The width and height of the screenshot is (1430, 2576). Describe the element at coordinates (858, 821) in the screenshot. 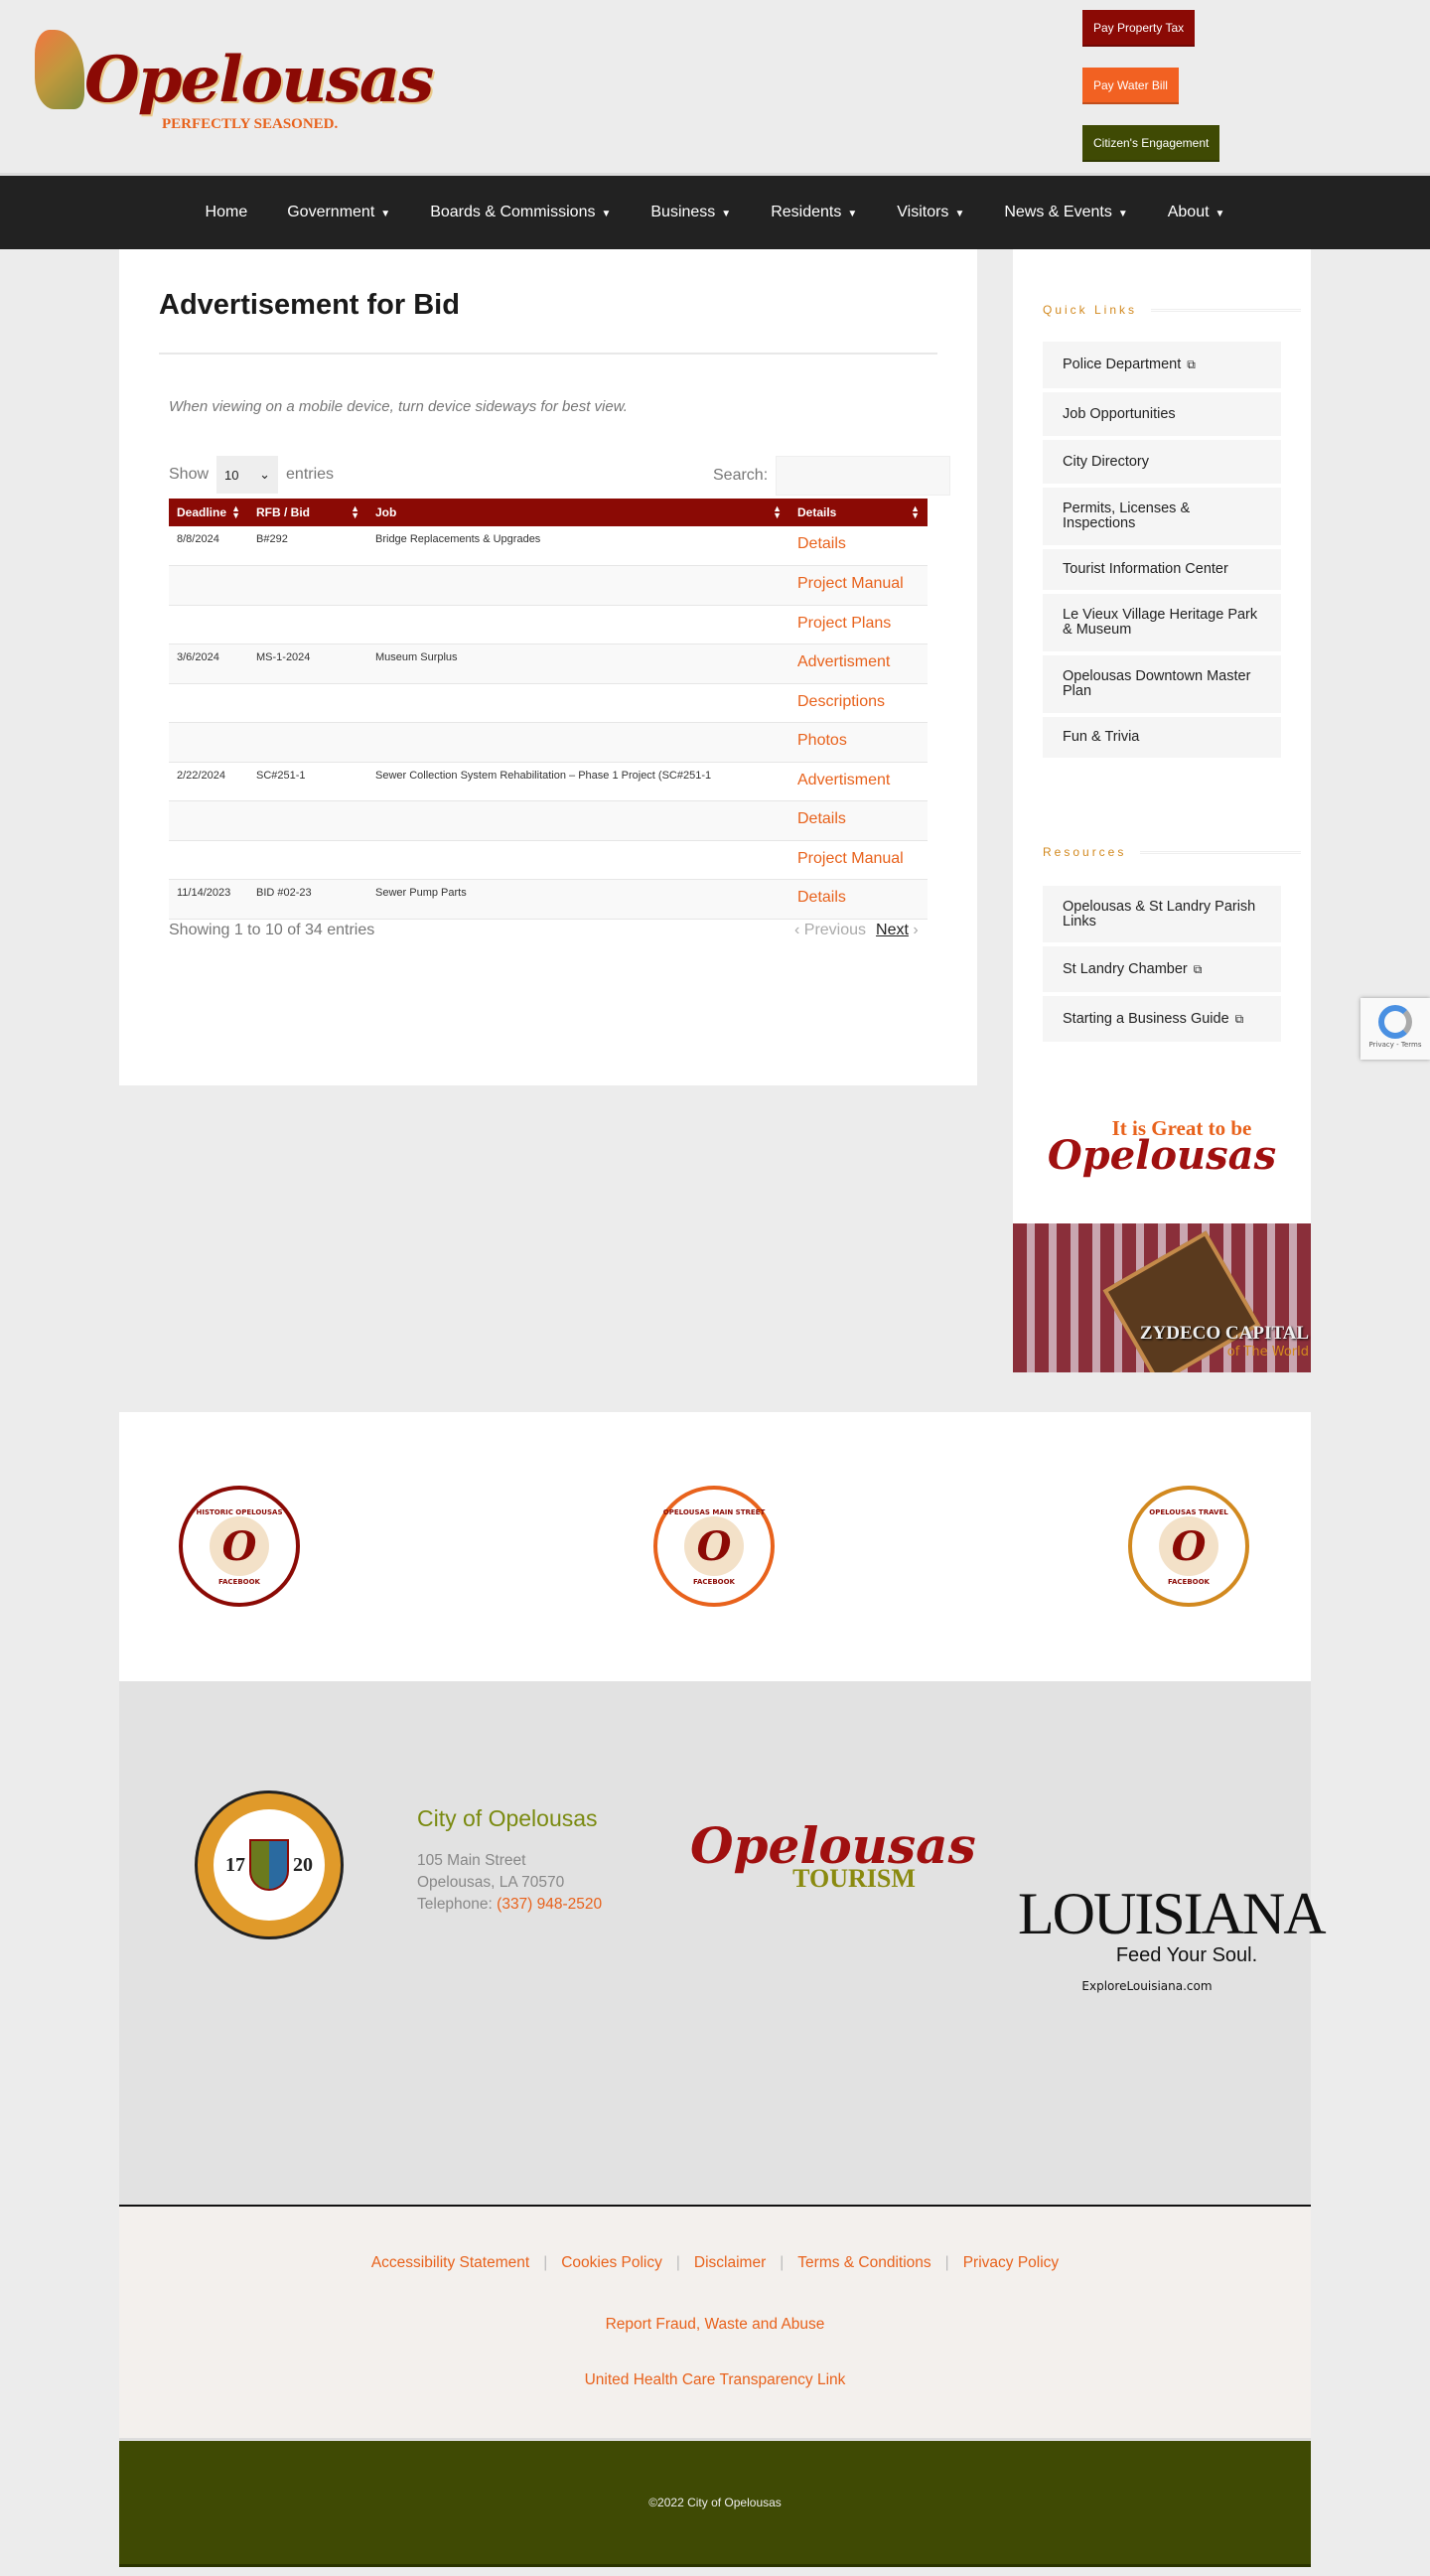

I see `cell-details: Details` at that location.